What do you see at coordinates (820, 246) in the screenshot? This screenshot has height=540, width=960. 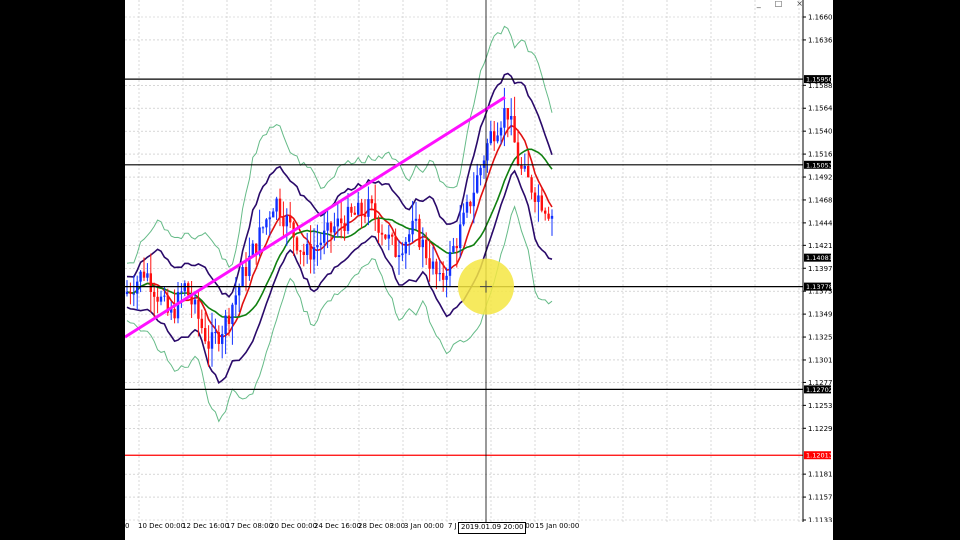 I see `price-tick-label: 1.14210` at bounding box center [820, 246].